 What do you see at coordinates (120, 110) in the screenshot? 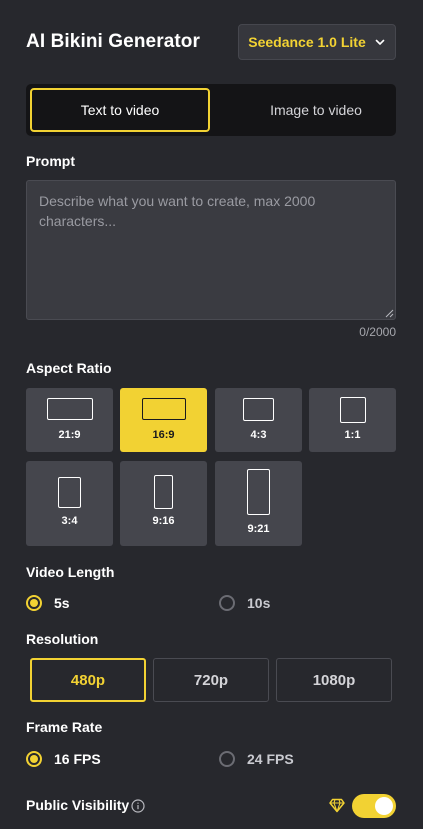
I see `tab-text-to-video: Text to video` at bounding box center [120, 110].